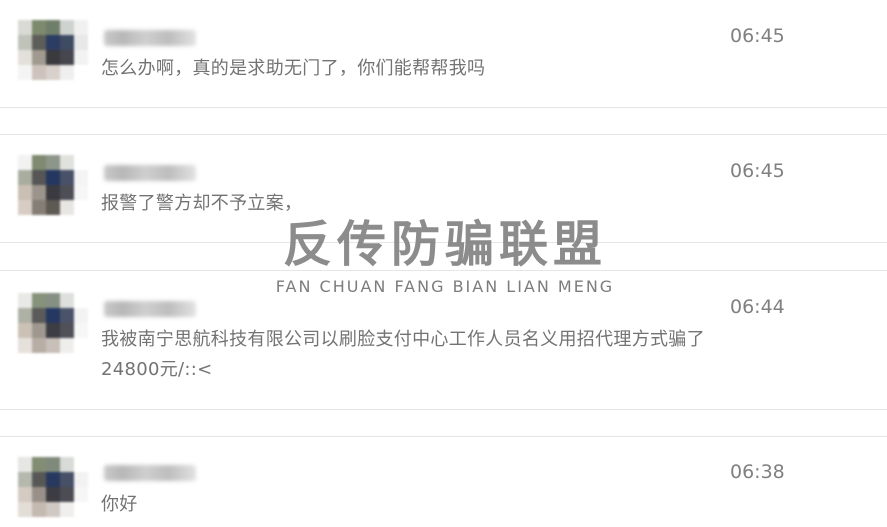 This screenshot has width=887, height=527. I want to click on message-text: 怎么办啊，真的是求助无门了，你们能帮帮我吗, so click(293, 68).